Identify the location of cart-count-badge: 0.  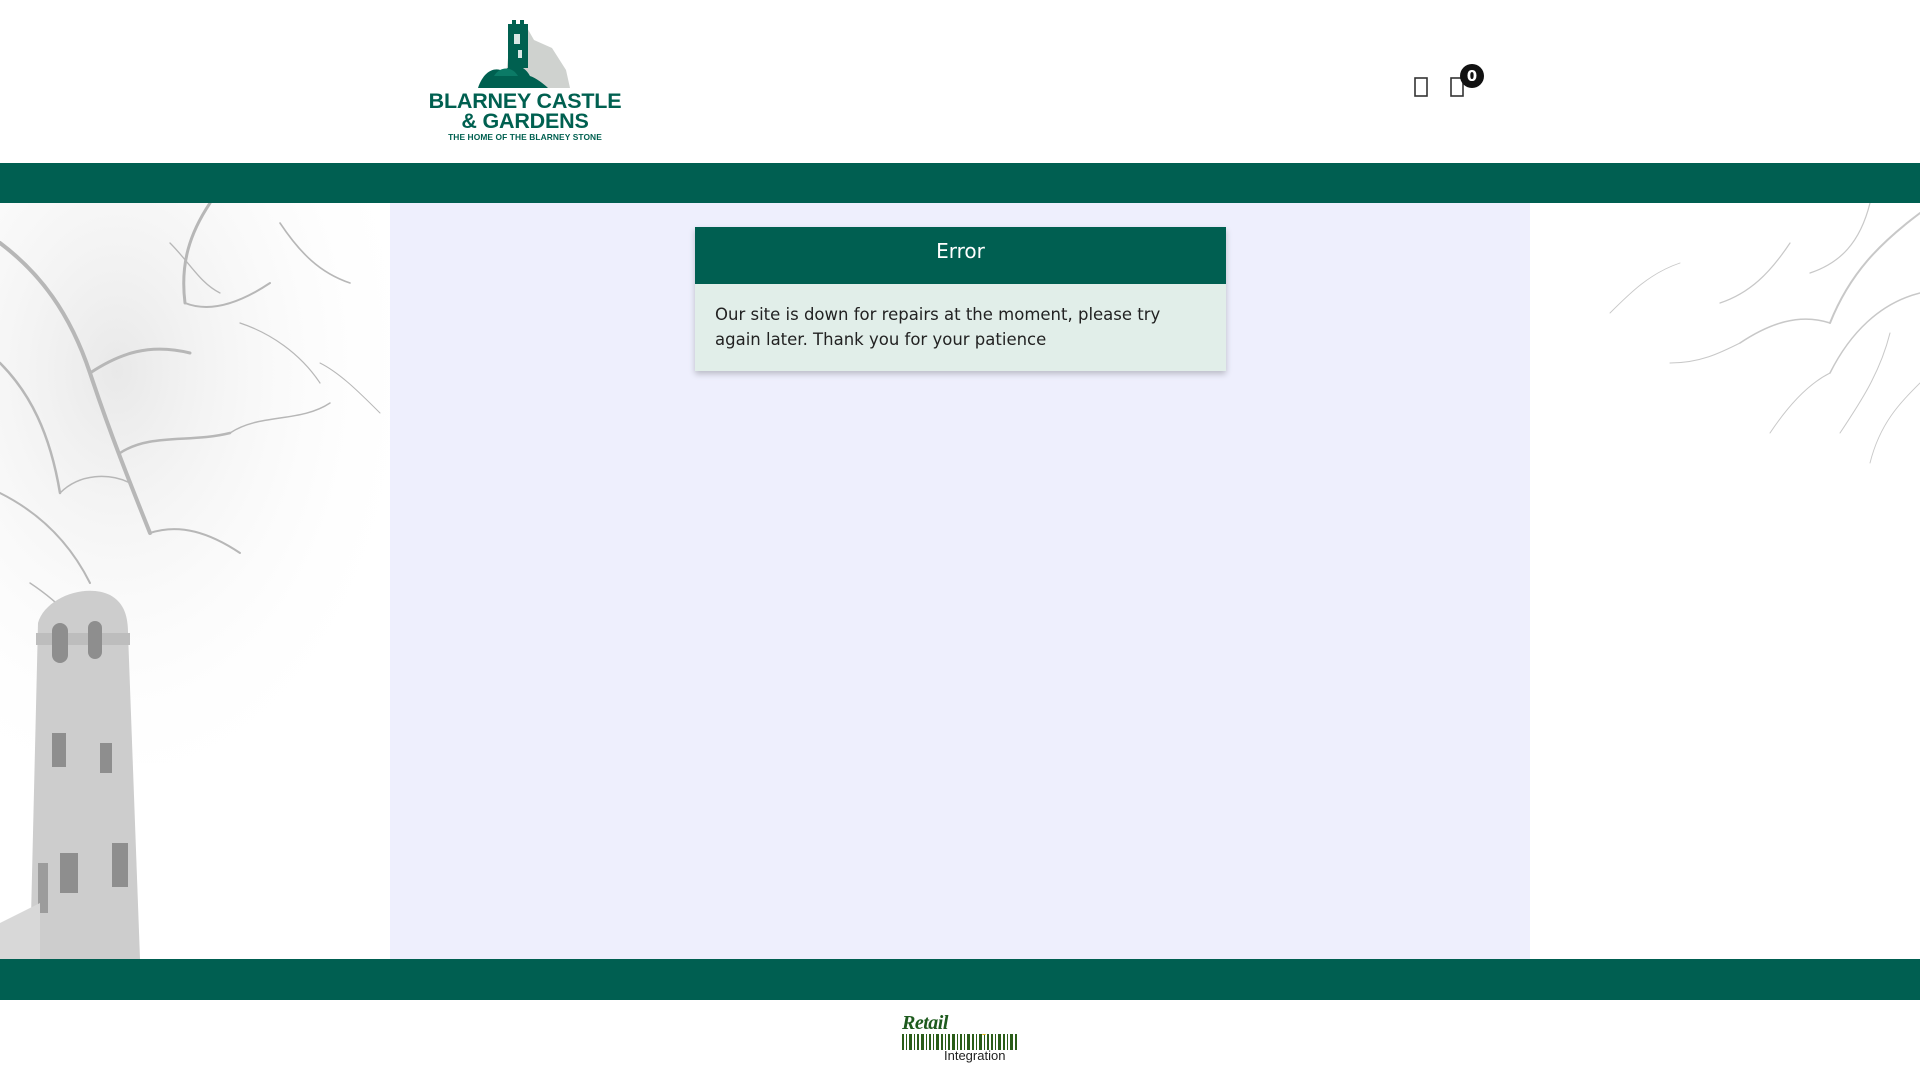
(1472, 76).